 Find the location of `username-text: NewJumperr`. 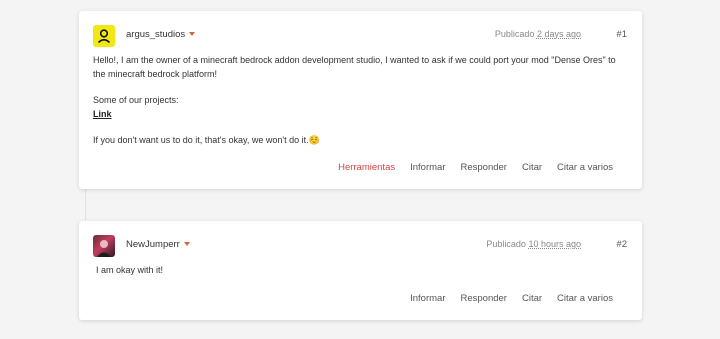

username-text: NewJumperr is located at coordinates (153, 244).